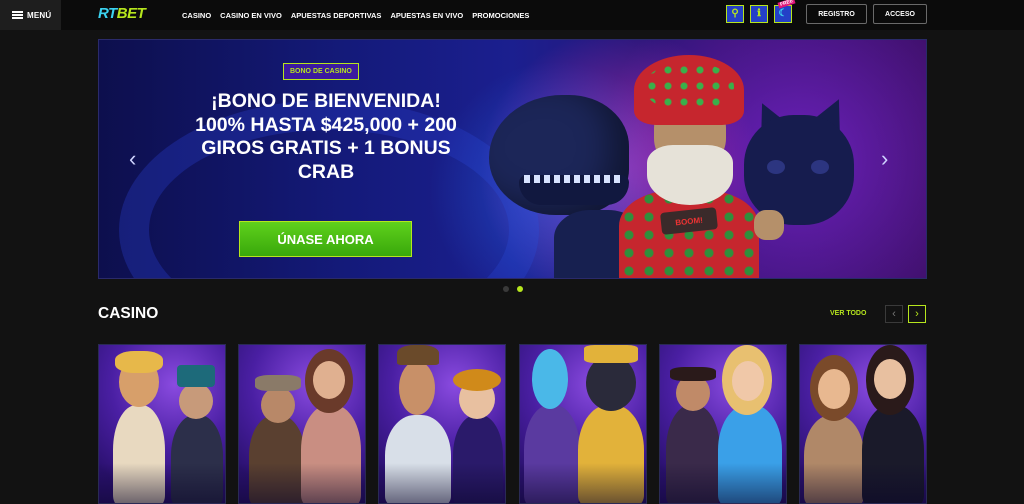 The width and height of the screenshot is (1024, 504). Describe the element at coordinates (848, 313) in the screenshot. I see `see-all-link: VER TODO` at that location.